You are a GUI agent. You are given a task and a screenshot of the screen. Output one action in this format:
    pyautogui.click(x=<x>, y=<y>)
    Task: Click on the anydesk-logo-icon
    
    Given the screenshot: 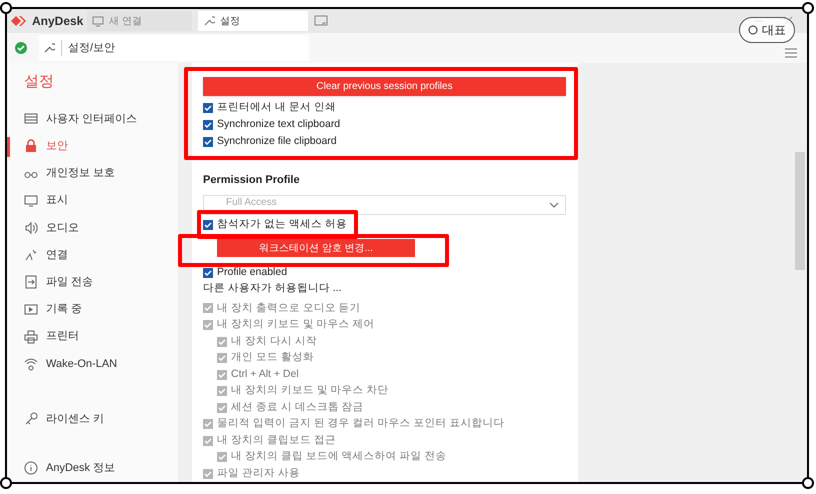 What is the action you would take?
    pyautogui.click(x=19, y=21)
    